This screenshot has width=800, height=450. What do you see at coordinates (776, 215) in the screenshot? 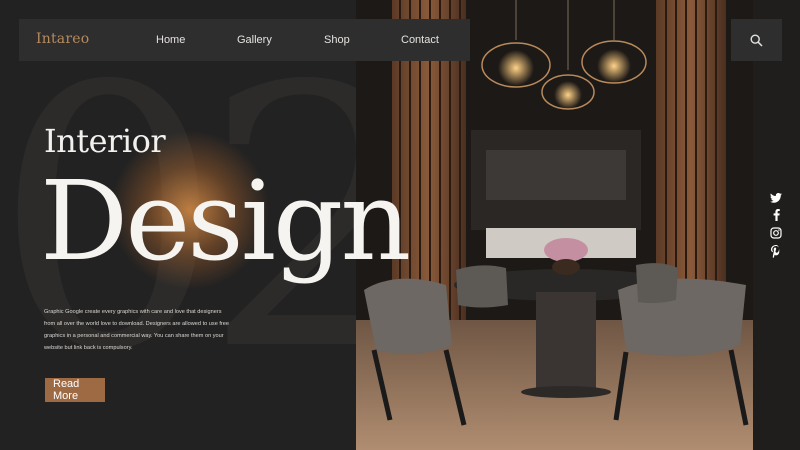
I see `facebook-icon` at bounding box center [776, 215].